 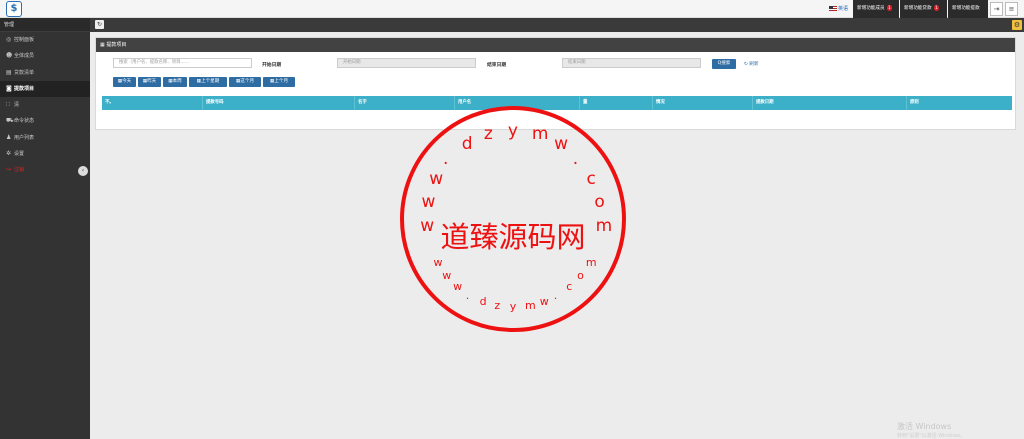 What do you see at coordinates (557, 25) in the screenshot?
I see `content-toolbar: ↻ ⚙` at bounding box center [557, 25].